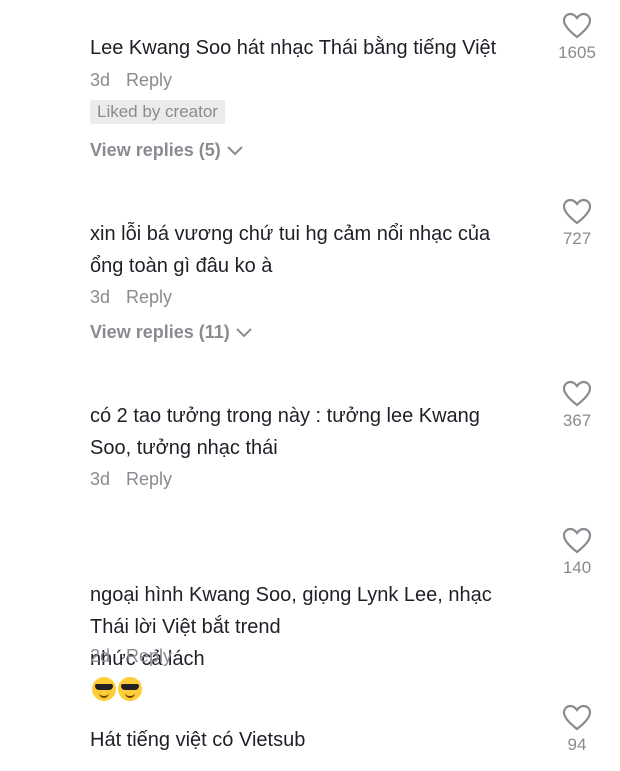  I want to click on view-replies-button: View replies (5), so click(166, 150).